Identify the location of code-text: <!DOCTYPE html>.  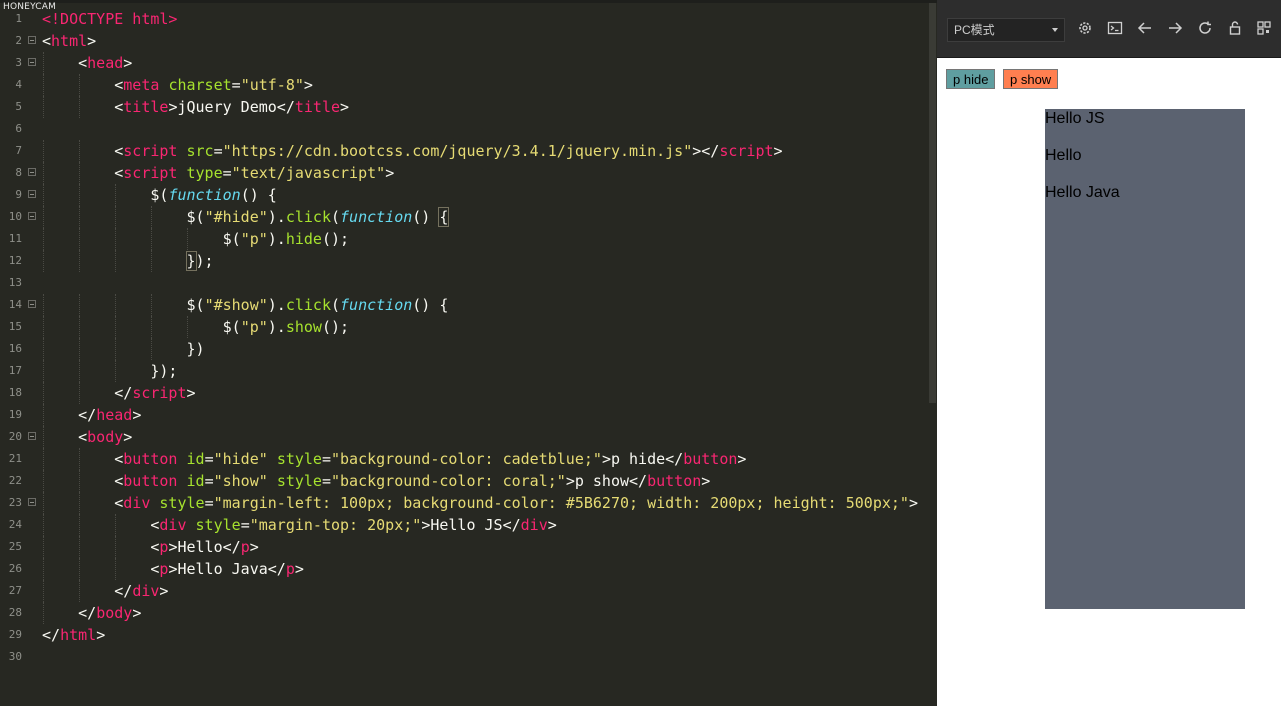
(110, 19).